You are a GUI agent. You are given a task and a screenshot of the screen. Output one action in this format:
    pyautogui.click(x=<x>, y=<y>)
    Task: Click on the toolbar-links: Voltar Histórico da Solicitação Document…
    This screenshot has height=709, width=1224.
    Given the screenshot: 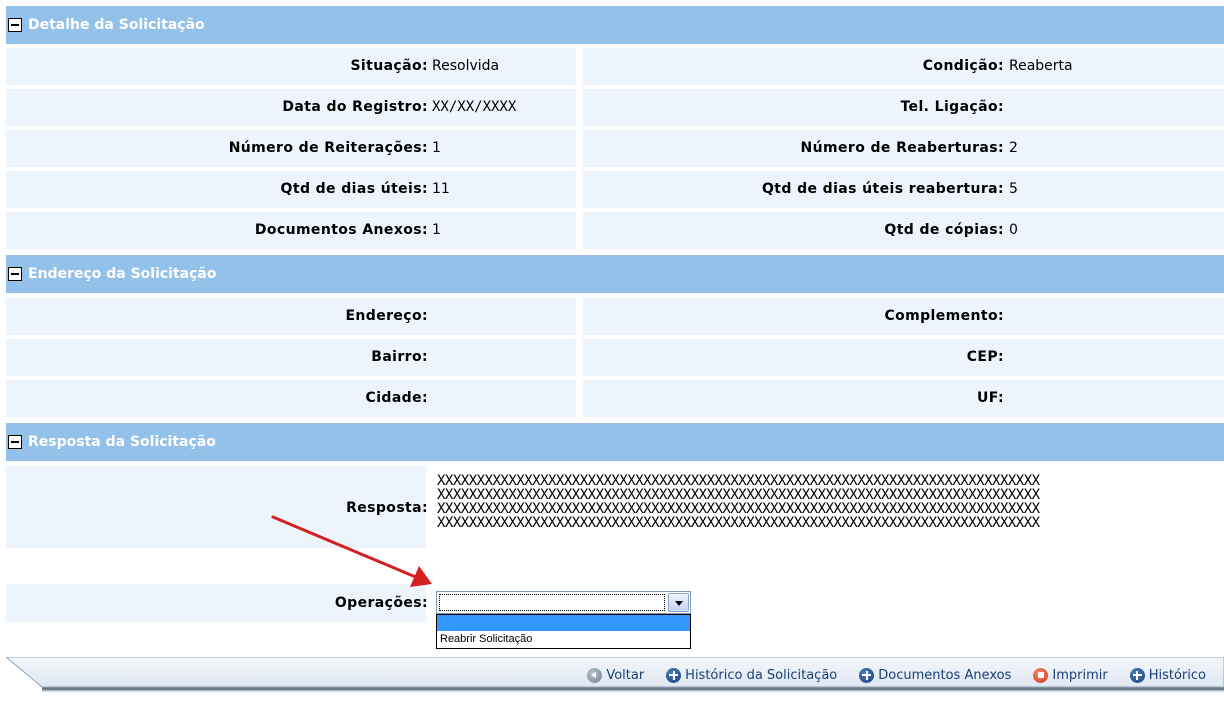 What is the action you would take?
    pyautogui.click(x=896, y=675)
    